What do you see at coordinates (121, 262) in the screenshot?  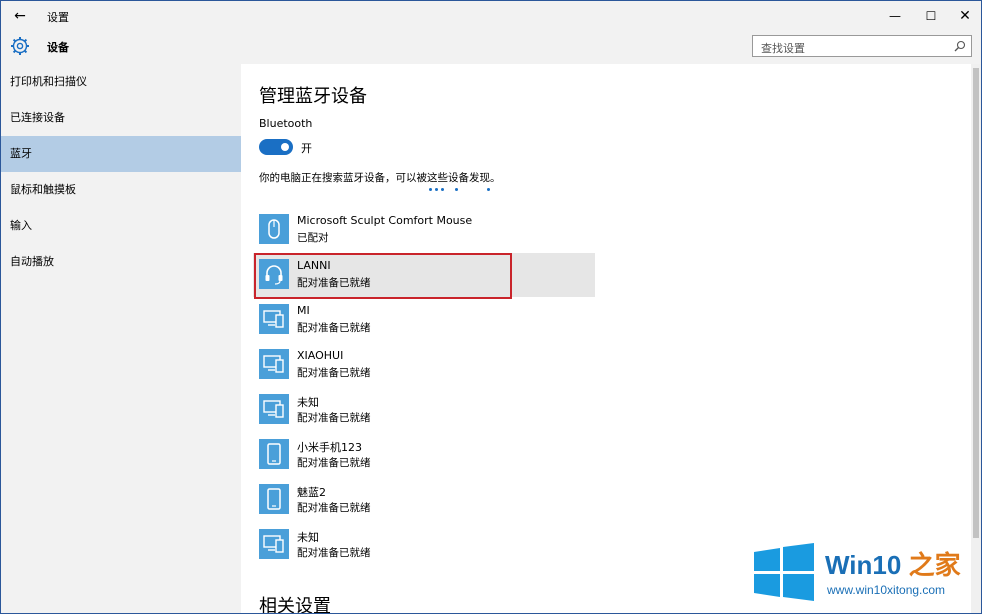 I see `sidebar-item-autoplay: 自动播放` at bounding box center [121, 262].